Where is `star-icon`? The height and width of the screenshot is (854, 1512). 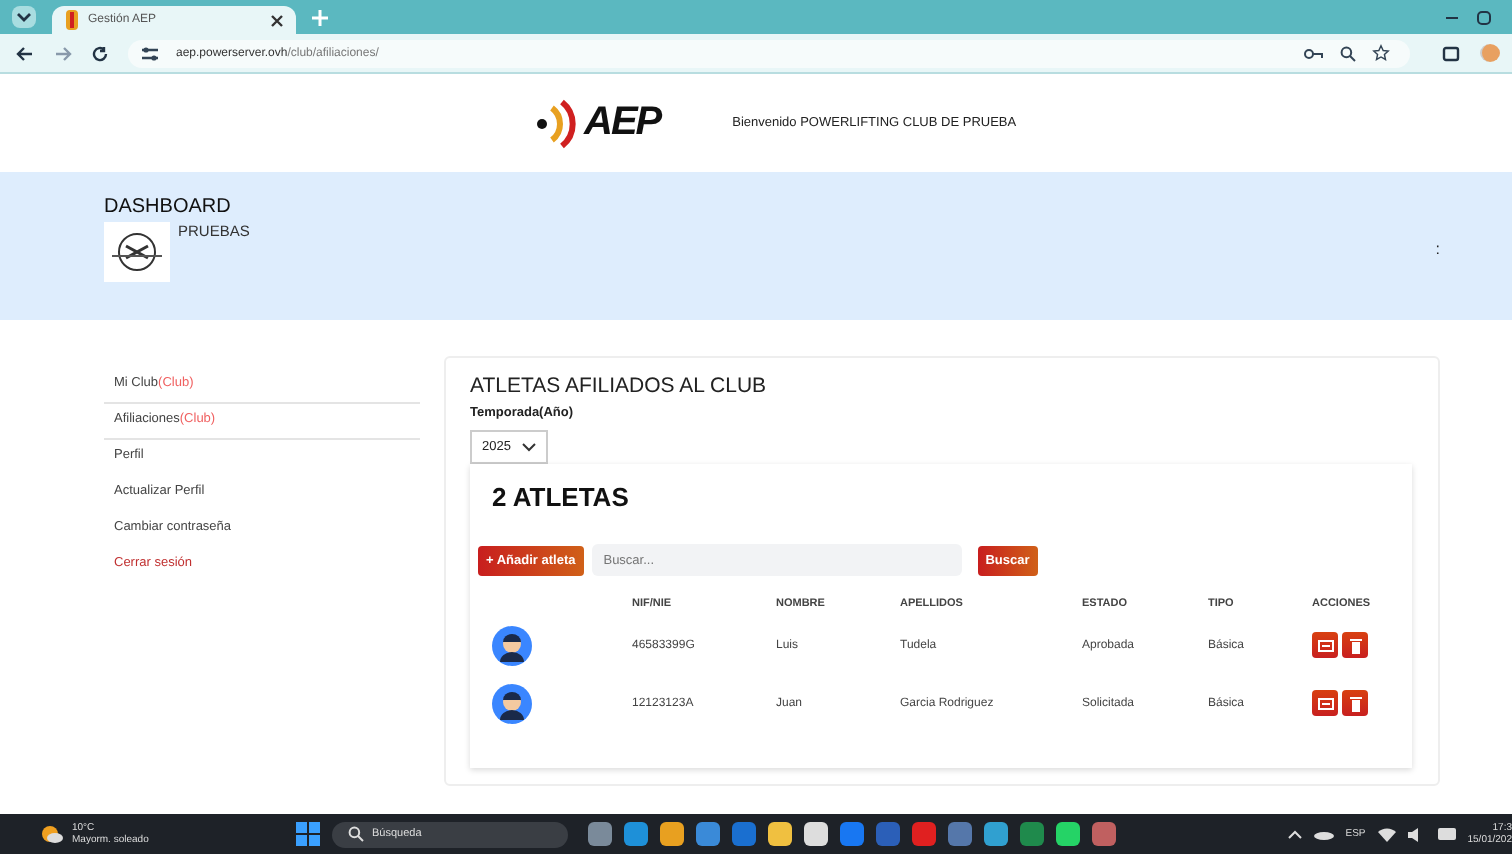
star-icon is located at coordinates (1381, 53).